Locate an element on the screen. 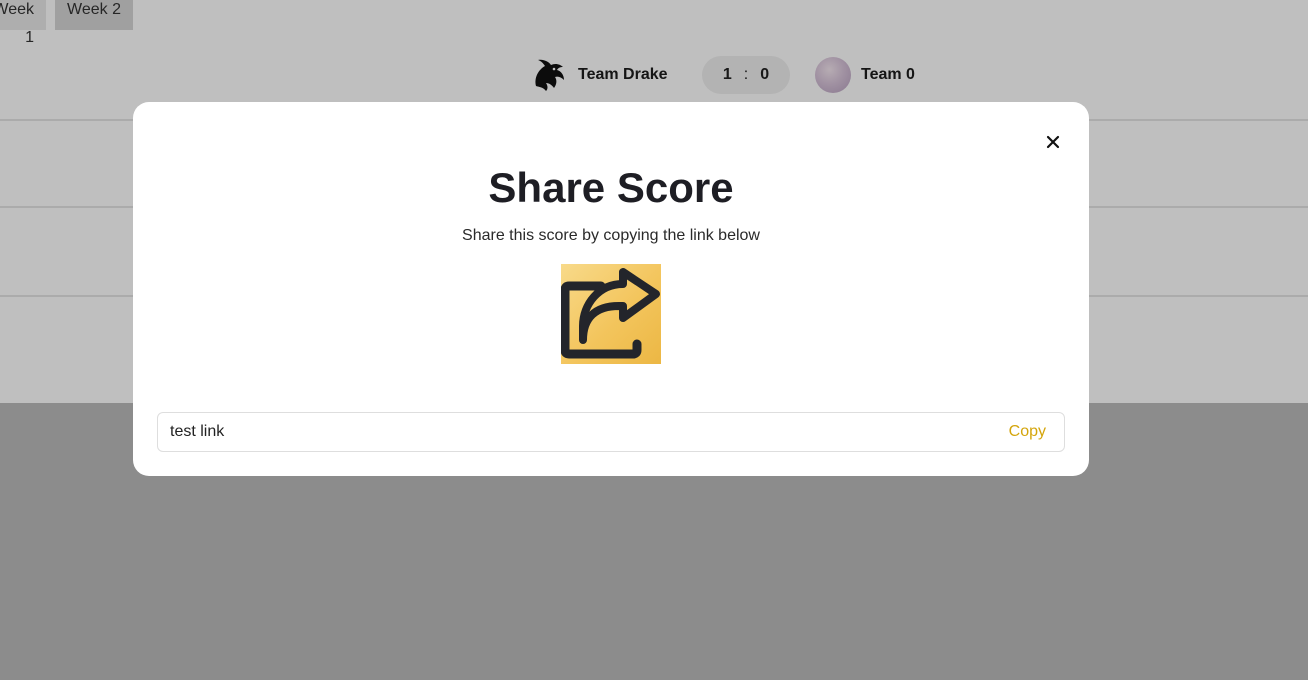 This screenshot has width=1308, height=680. close-icon is located at coordinates (1053, 142).